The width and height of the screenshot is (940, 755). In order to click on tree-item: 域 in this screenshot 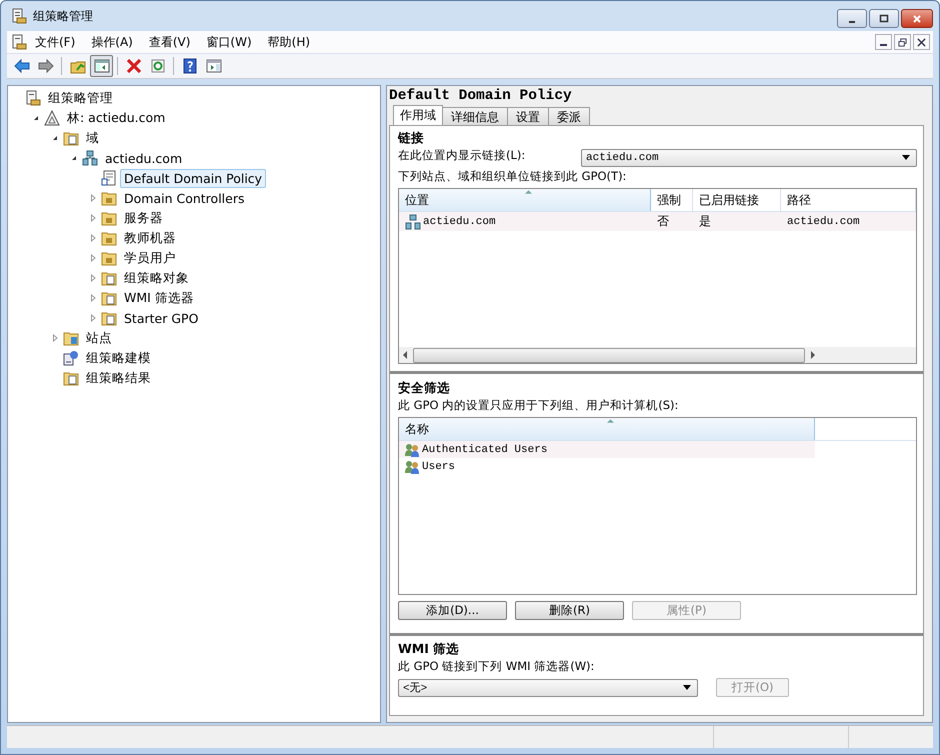, I will do `click(92, 138)`.